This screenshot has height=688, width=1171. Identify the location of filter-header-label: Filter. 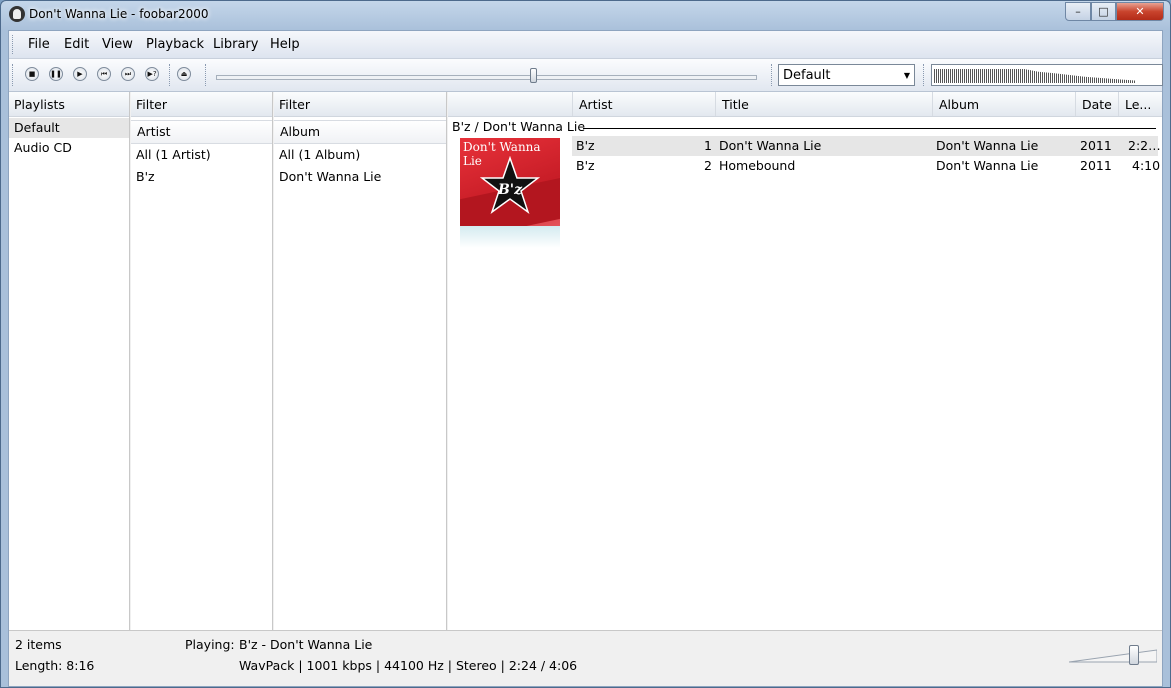
(294, 104).